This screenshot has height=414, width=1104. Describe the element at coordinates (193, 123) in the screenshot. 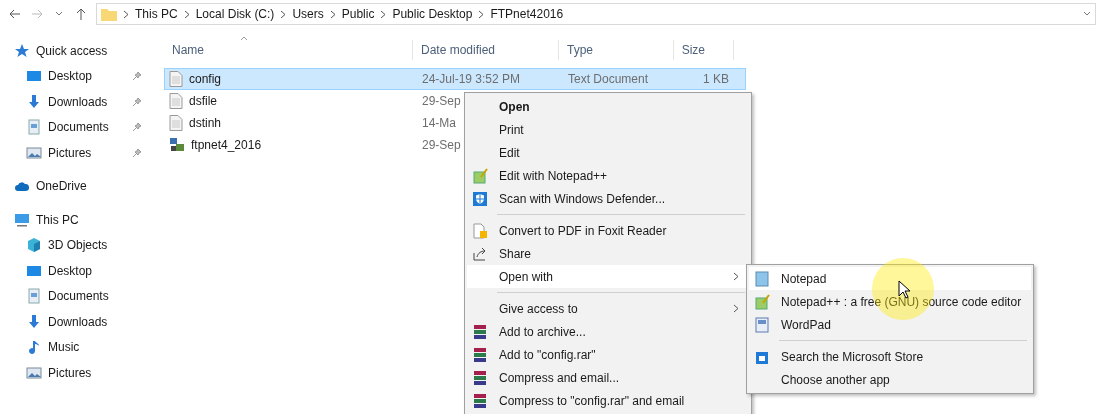

I see `file-name: dstinh` at that location.